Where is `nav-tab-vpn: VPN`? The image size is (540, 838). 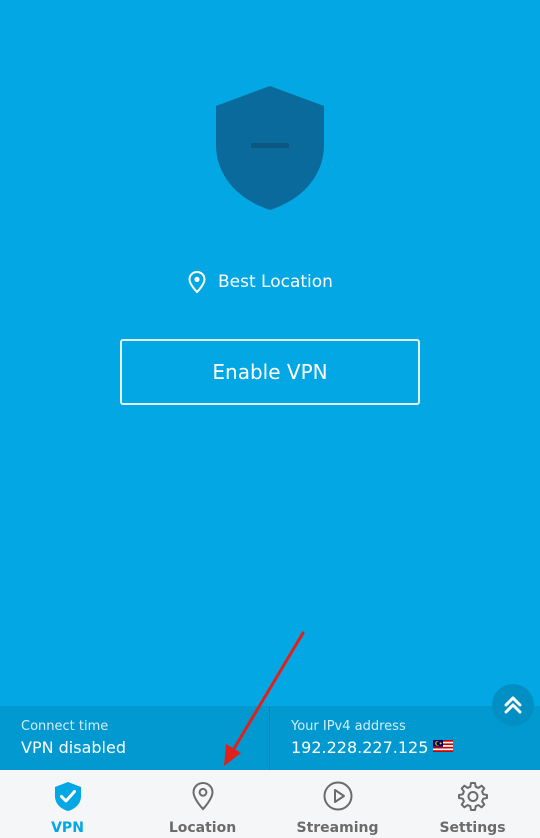 nav-tab-vpn: VPN is located at coordinates (67, 804).